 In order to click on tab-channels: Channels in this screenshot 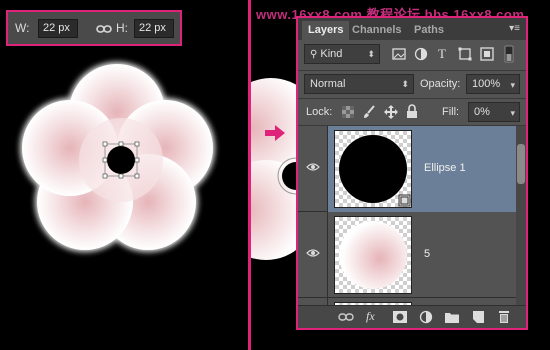, I will do `click(377, 30)`.